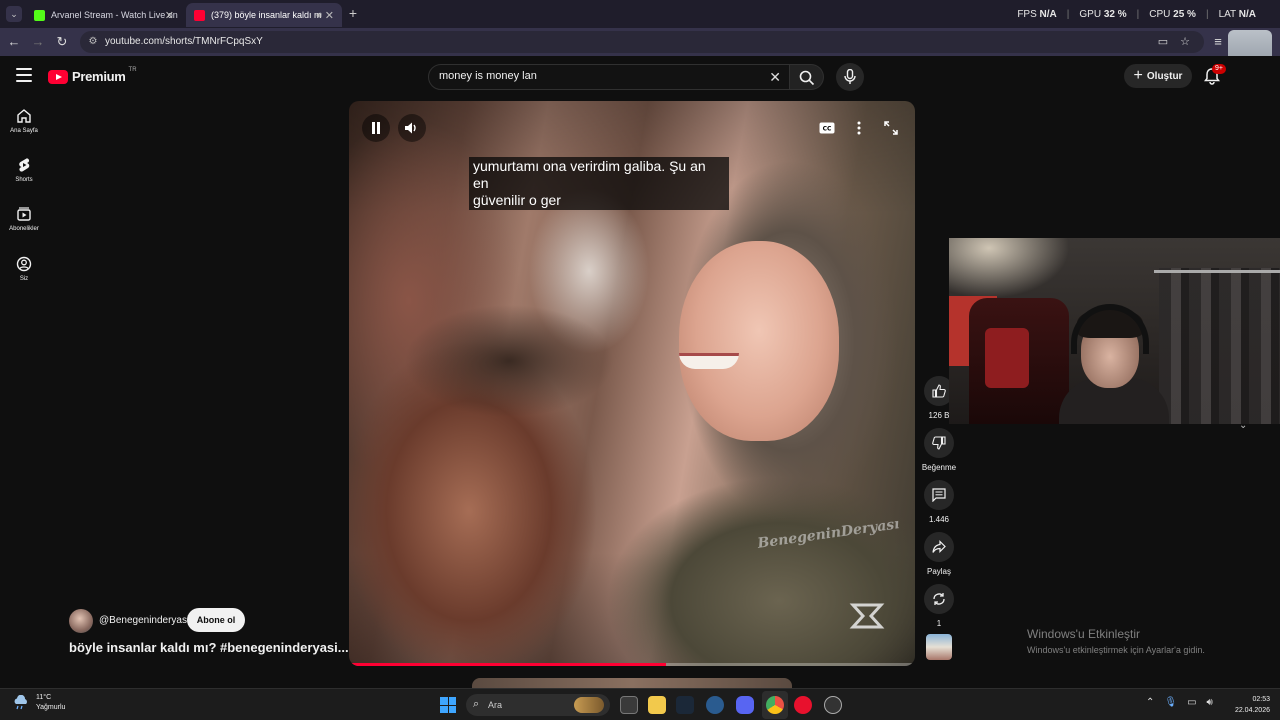 The width and height of the screenshot is (1280, 720). Describe the element at coordinates (939, 606) in the screenshot. I see `remix-button: 1` at that location.